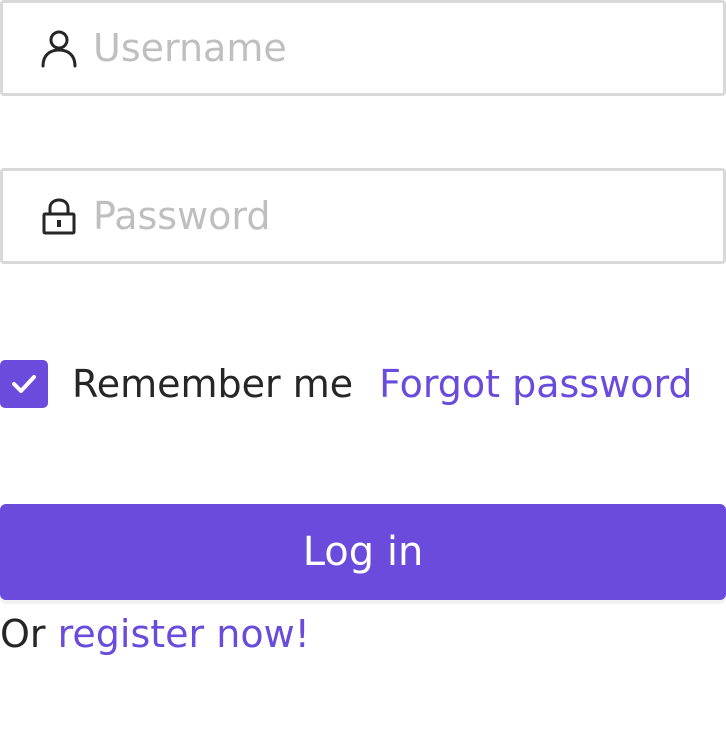 The height and width of the screenshot is (738, 726). Describe the element at coordinates (393, 48) in the screenshot. I see `username-input` at that location.